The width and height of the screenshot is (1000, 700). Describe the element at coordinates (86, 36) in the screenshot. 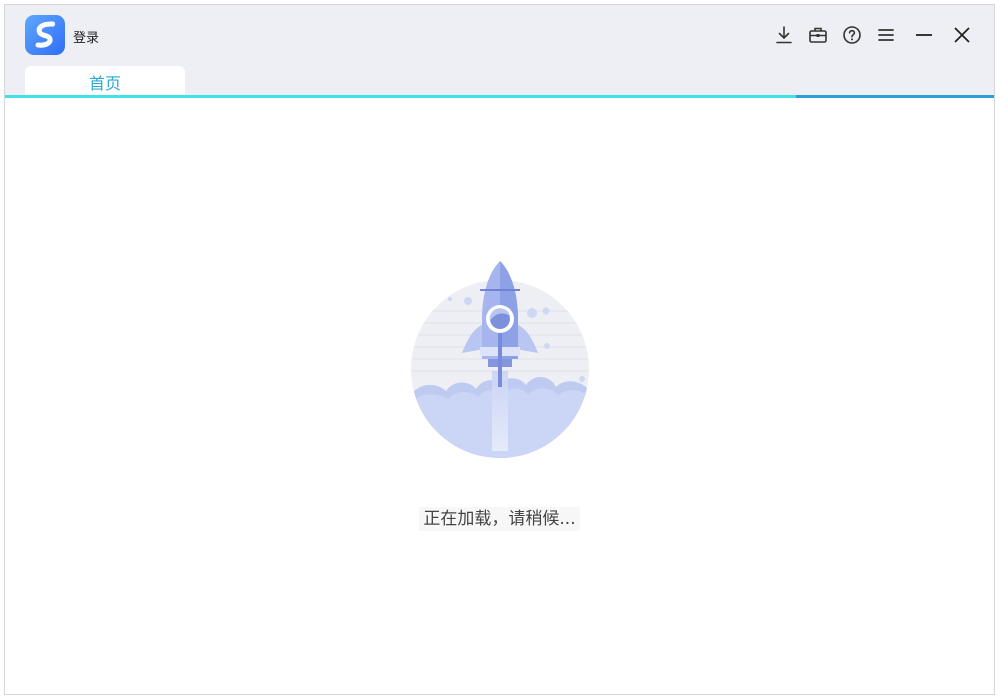

I see `login-link: 登录` at that location.